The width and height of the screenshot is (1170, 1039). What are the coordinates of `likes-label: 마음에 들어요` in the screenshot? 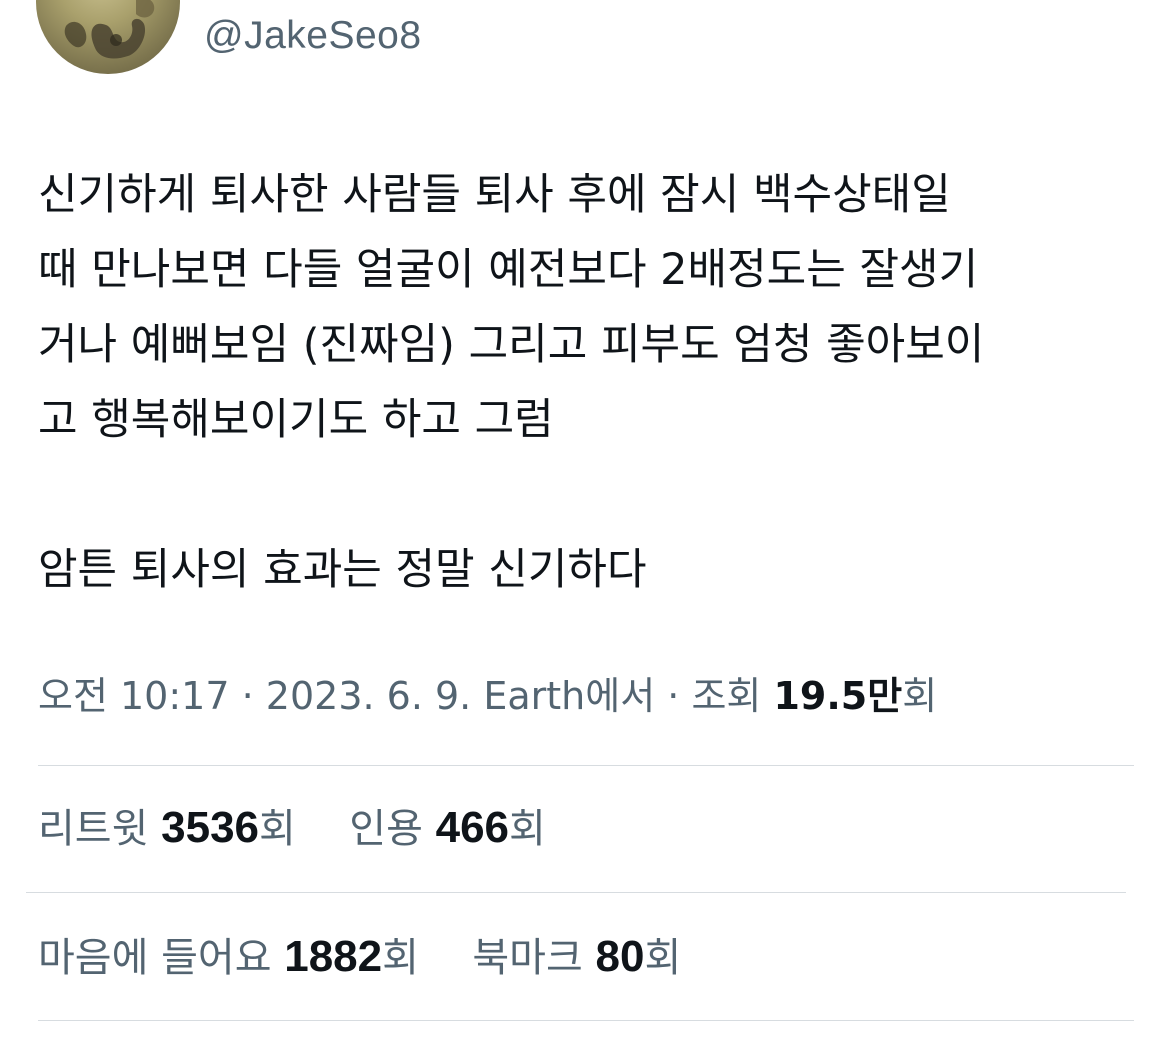 It's located at (155, 958).